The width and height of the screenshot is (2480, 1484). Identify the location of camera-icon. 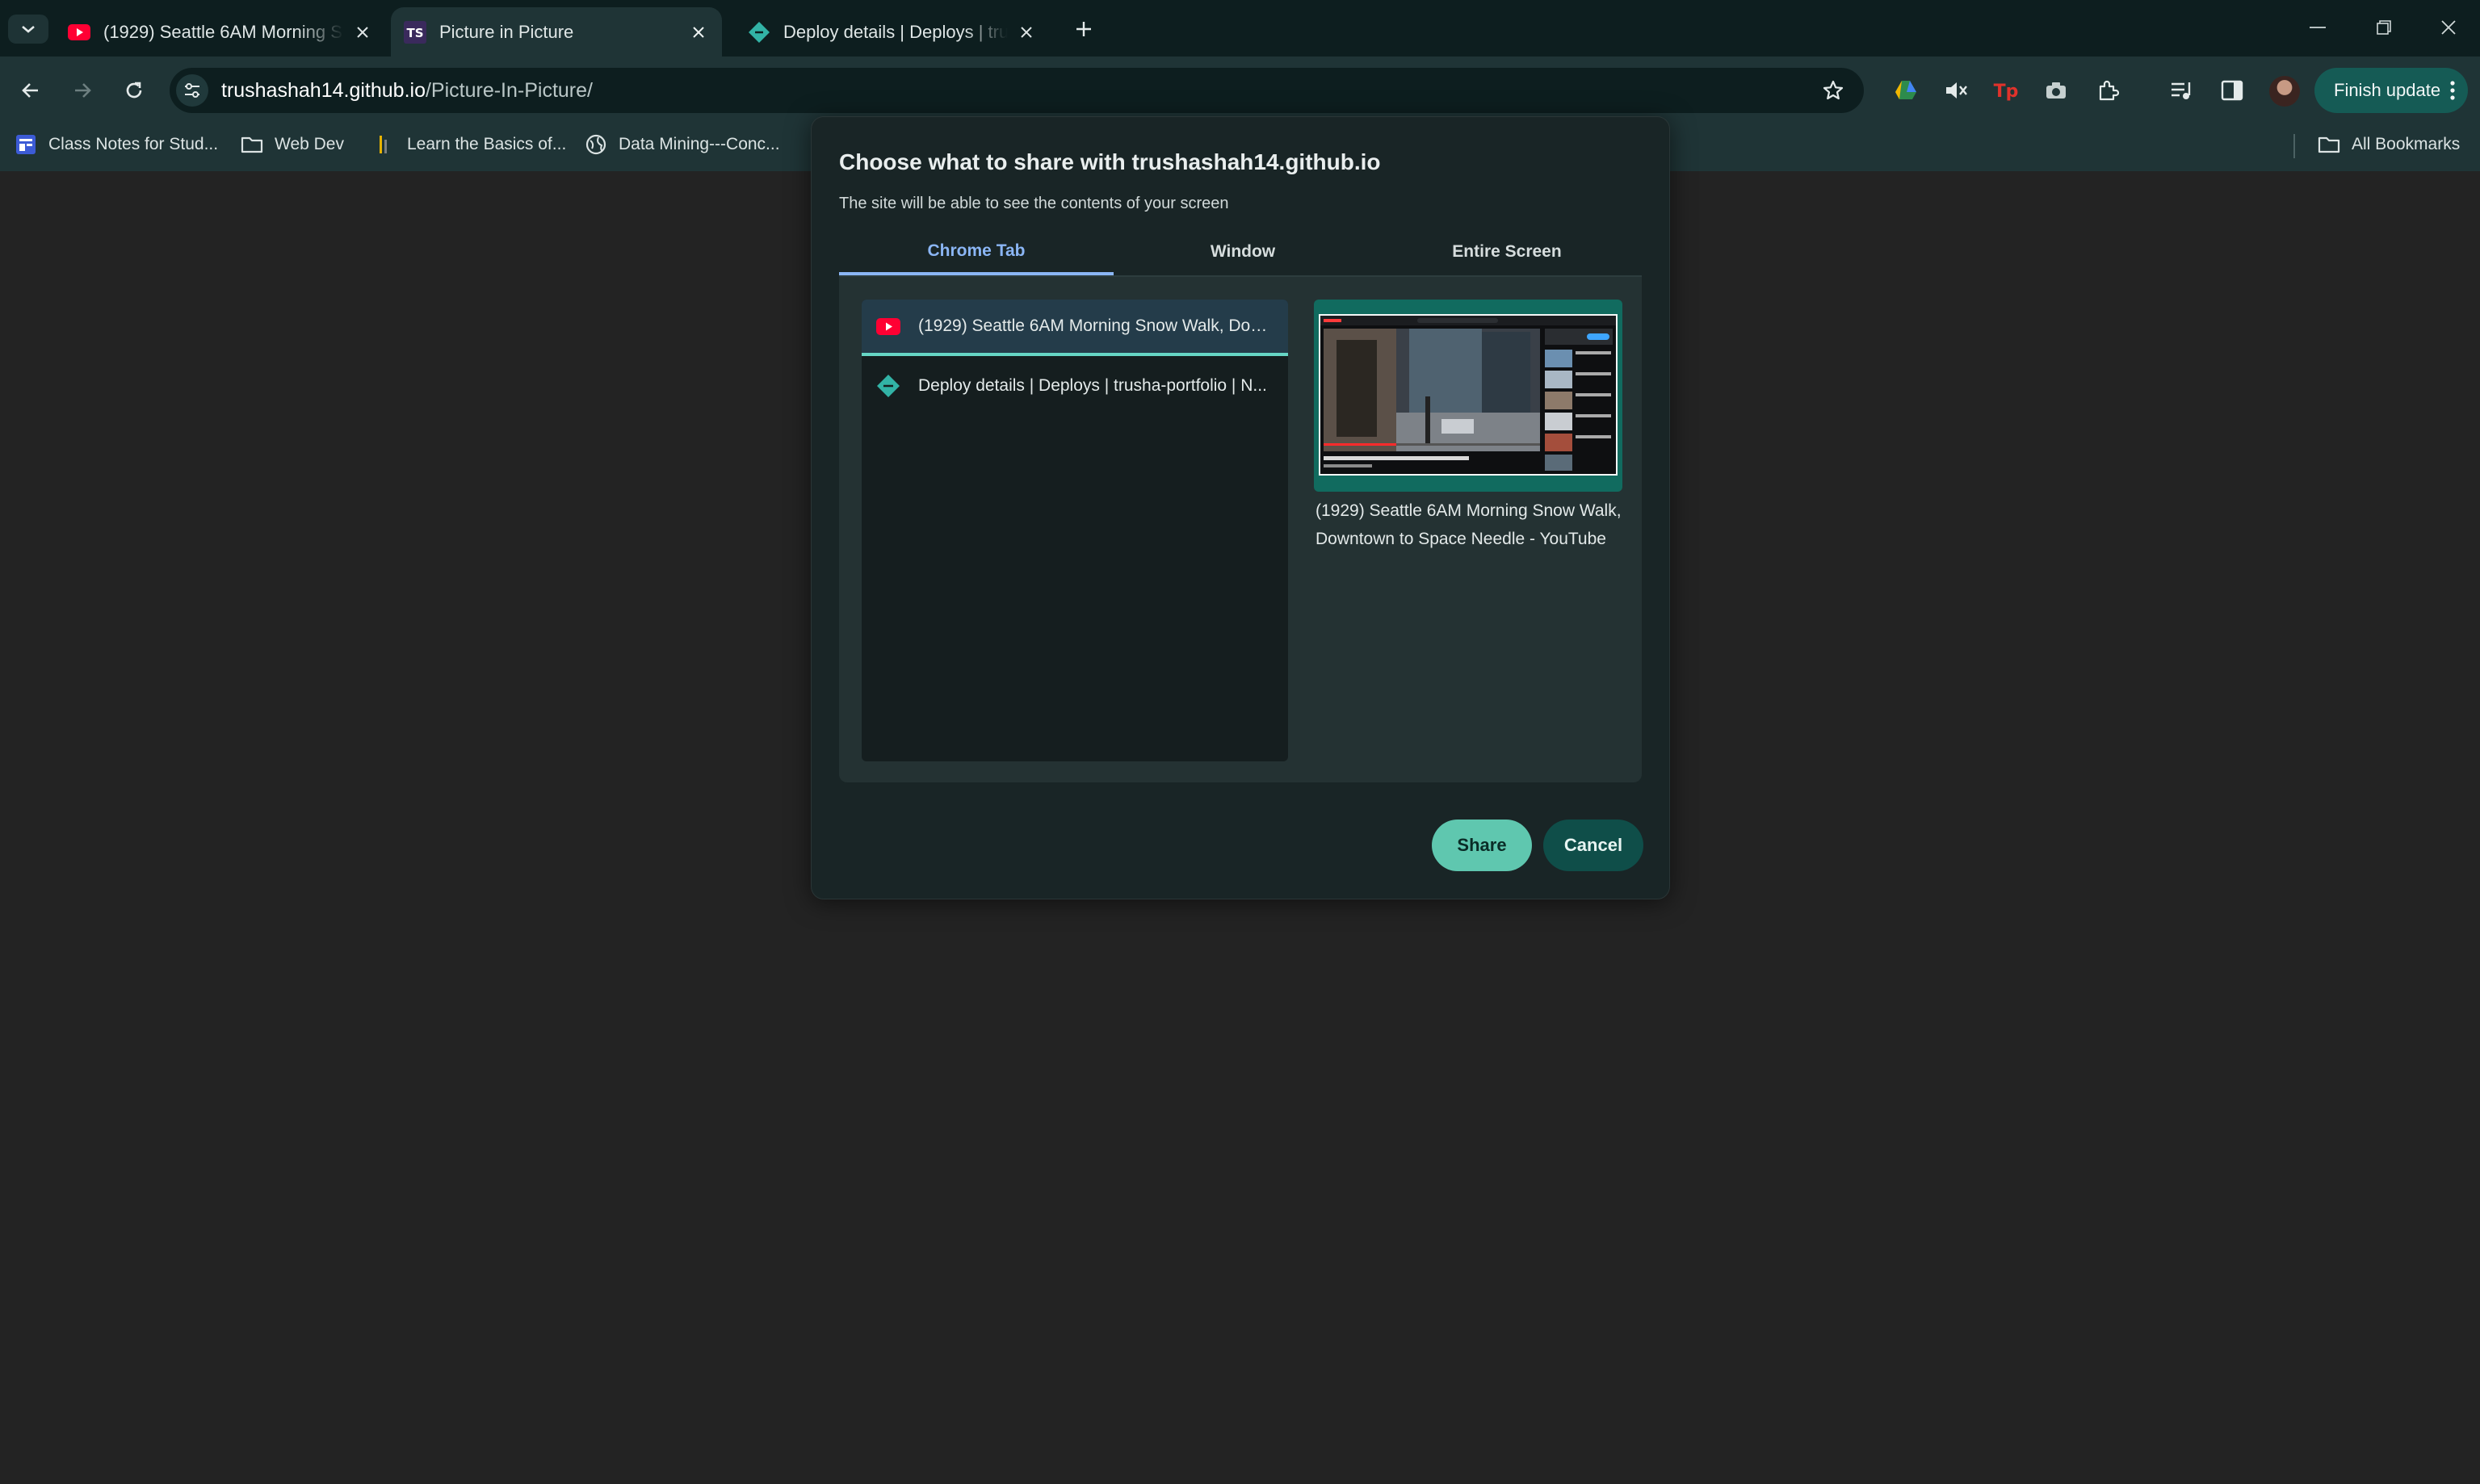
(2056, 90).